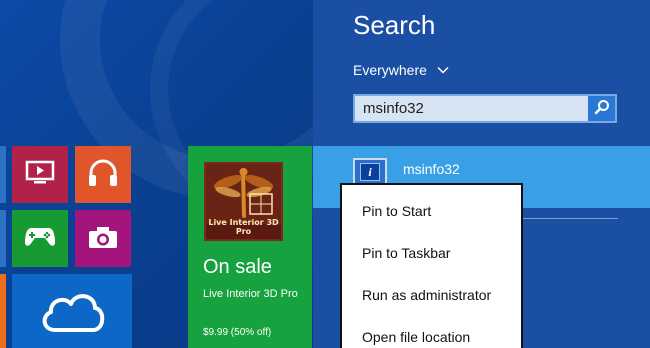  I want to click on app-icon-label: Live Interior 3D Pro, so click(243, 227).